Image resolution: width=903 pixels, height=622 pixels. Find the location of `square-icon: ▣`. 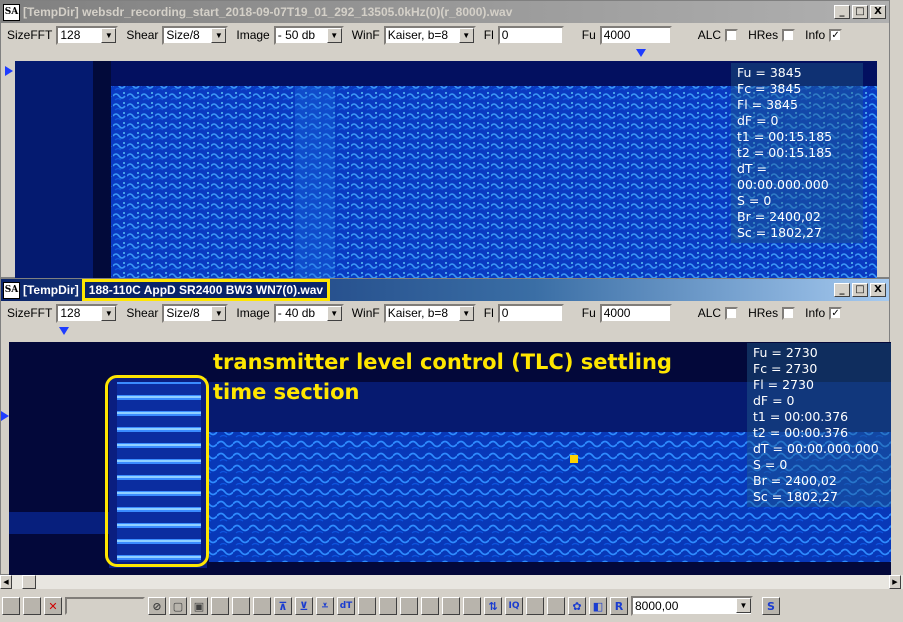

square-icon: ▣ is located at coordinates (199, 606).